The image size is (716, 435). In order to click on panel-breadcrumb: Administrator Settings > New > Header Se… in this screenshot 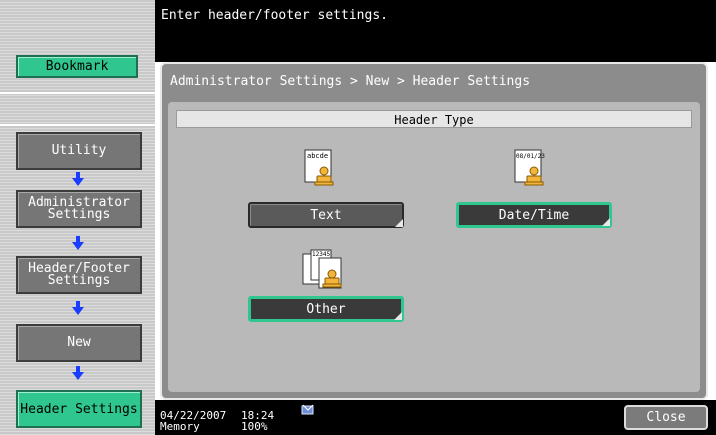, I will do `click(350, 81)`.